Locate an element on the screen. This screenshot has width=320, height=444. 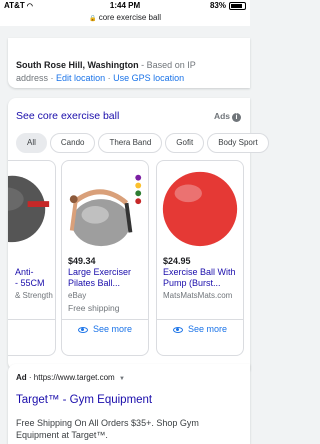
product-store: MatsMatsMats.com is located at coordinates (198, 295).